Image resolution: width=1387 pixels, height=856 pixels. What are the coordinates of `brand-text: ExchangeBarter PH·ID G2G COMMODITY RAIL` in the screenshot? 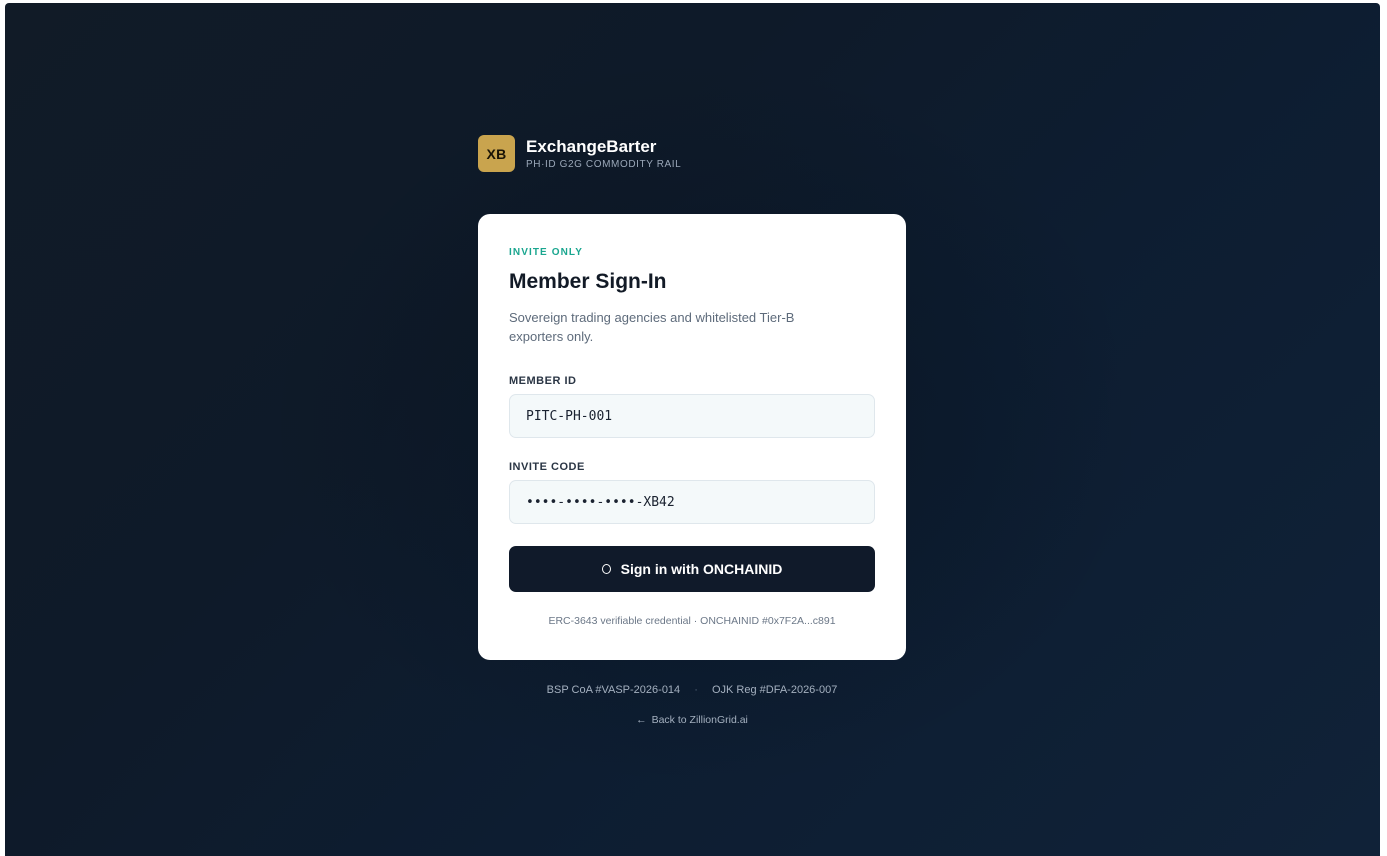 It's located at (603, 153).